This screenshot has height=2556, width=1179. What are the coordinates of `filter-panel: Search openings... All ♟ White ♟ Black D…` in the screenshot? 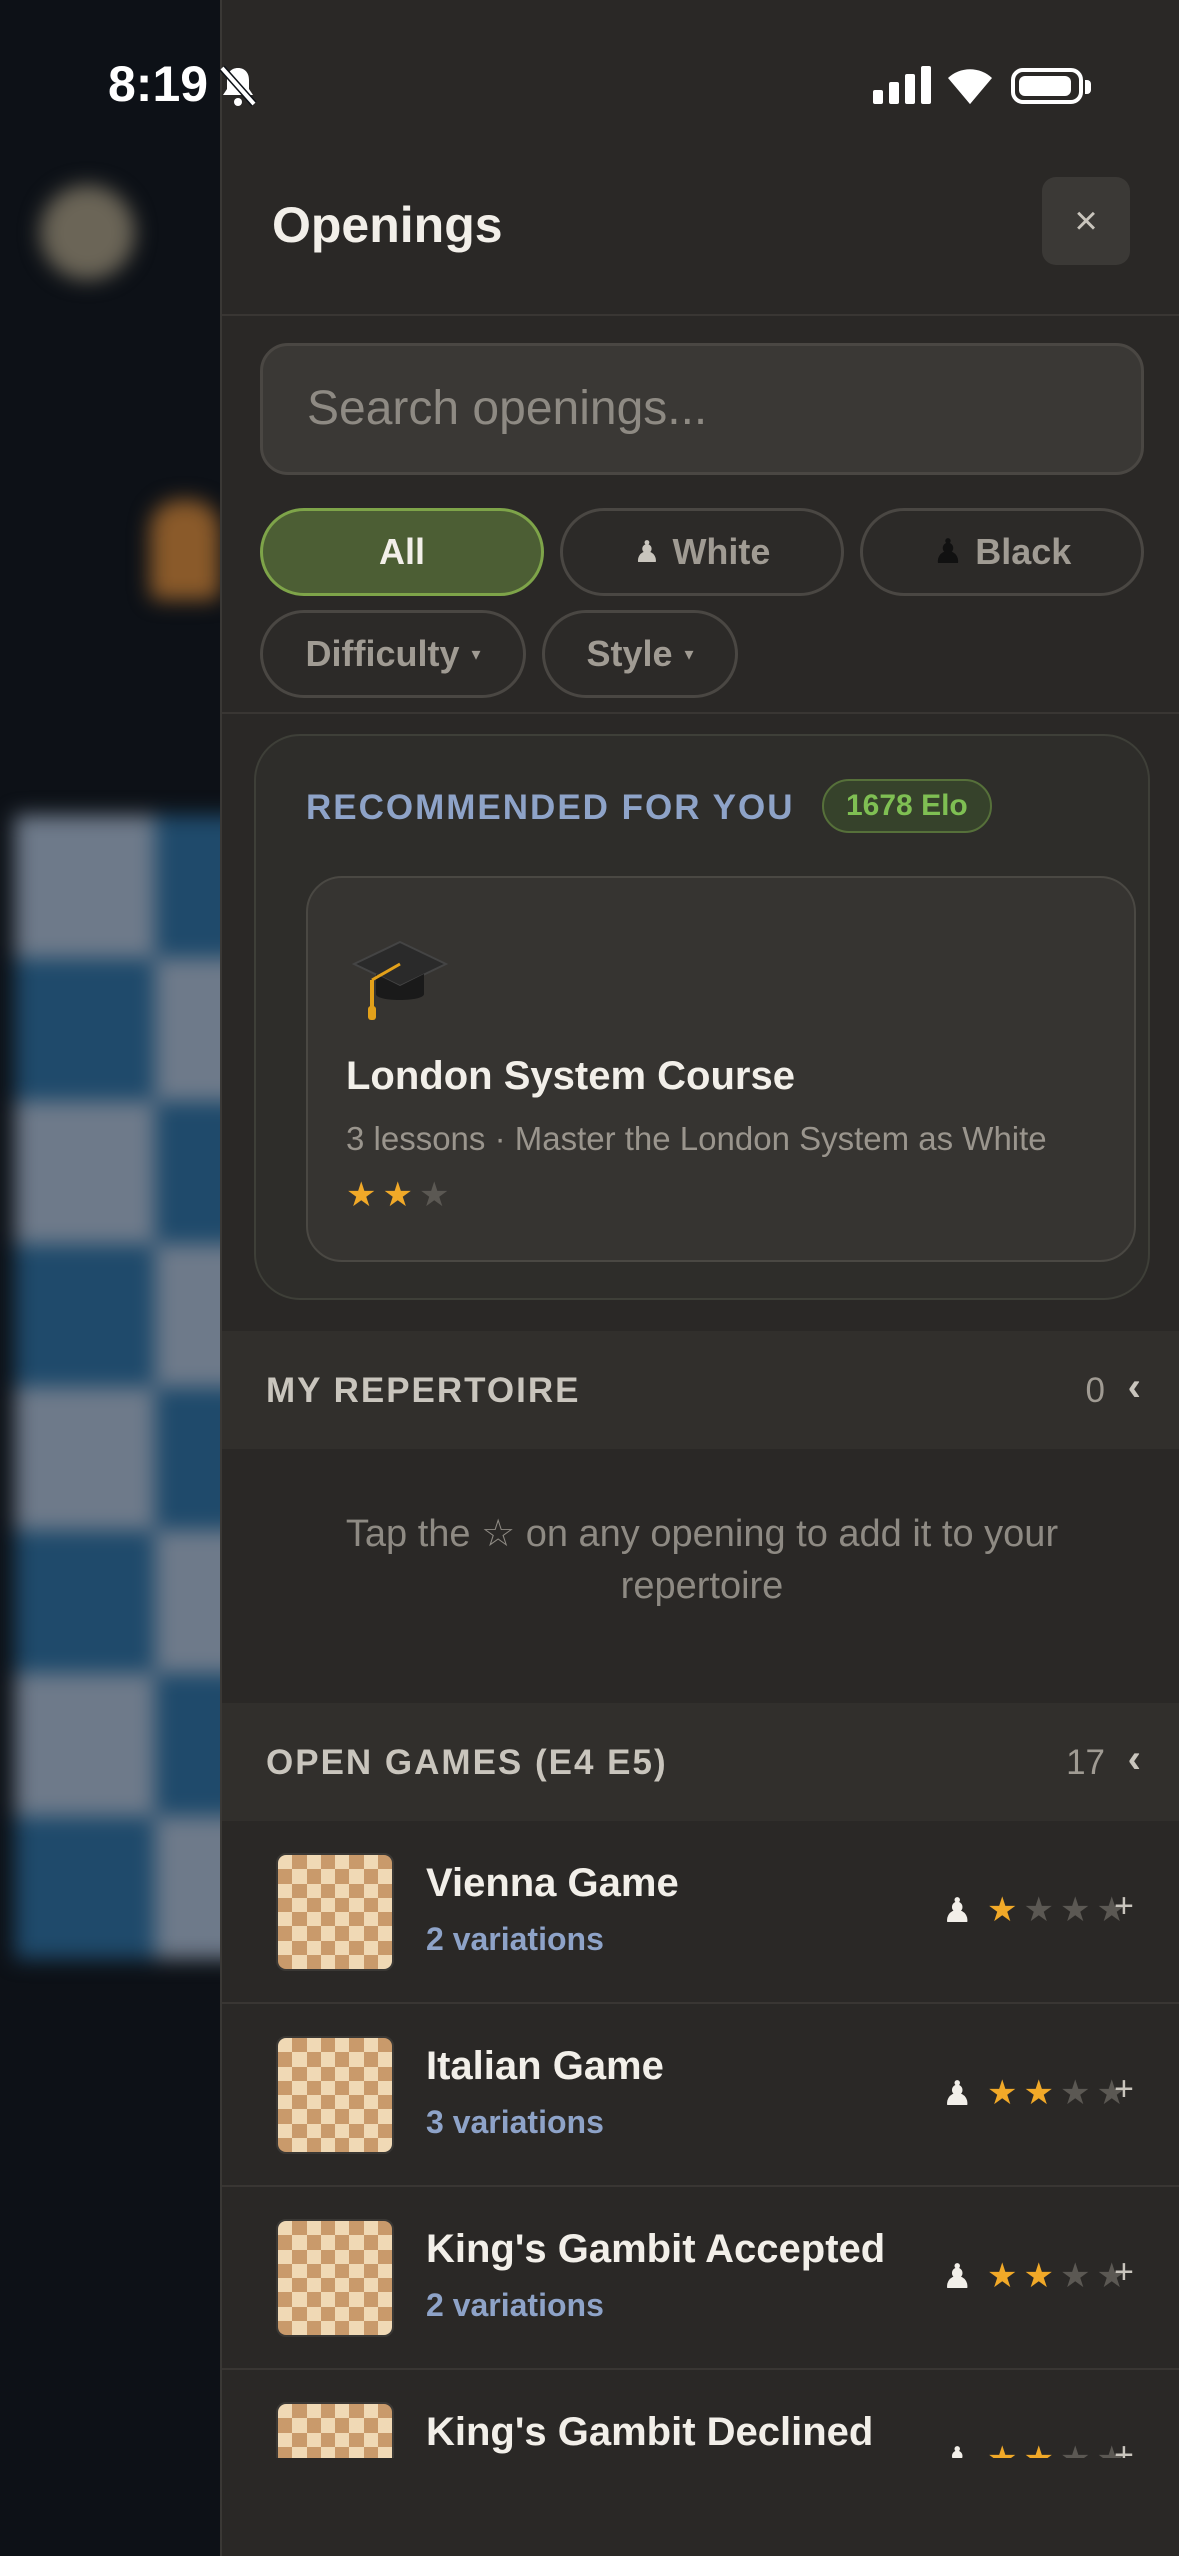 It's located at (700, 515).